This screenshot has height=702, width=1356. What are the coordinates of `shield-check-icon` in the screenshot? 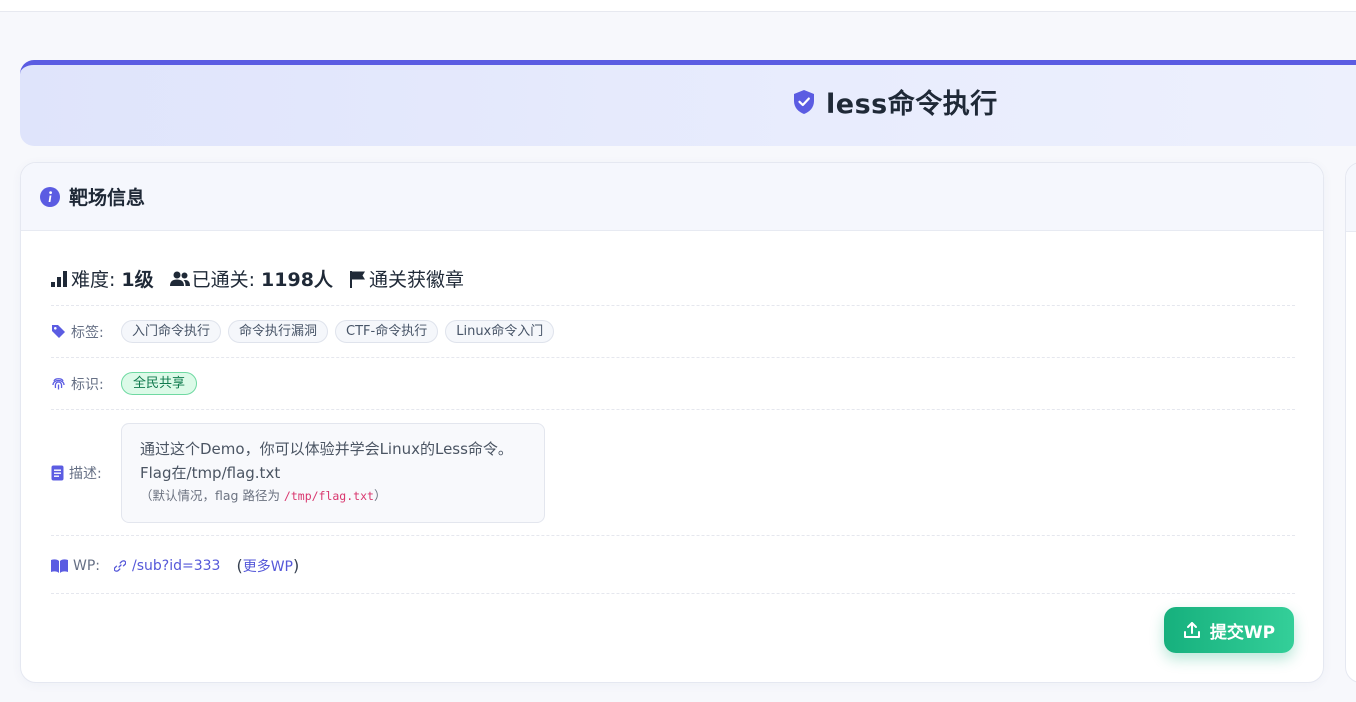 It's located at (804, 102).